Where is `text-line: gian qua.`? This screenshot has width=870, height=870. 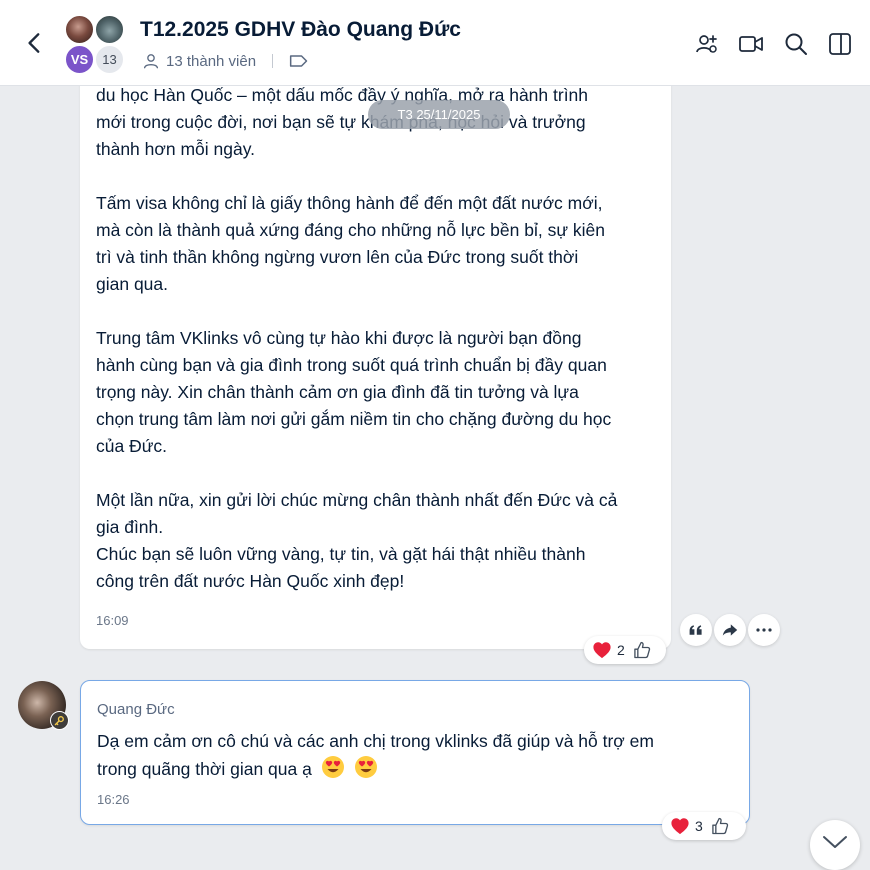 text-line: gian qua. is located at coordinates (132, 284).